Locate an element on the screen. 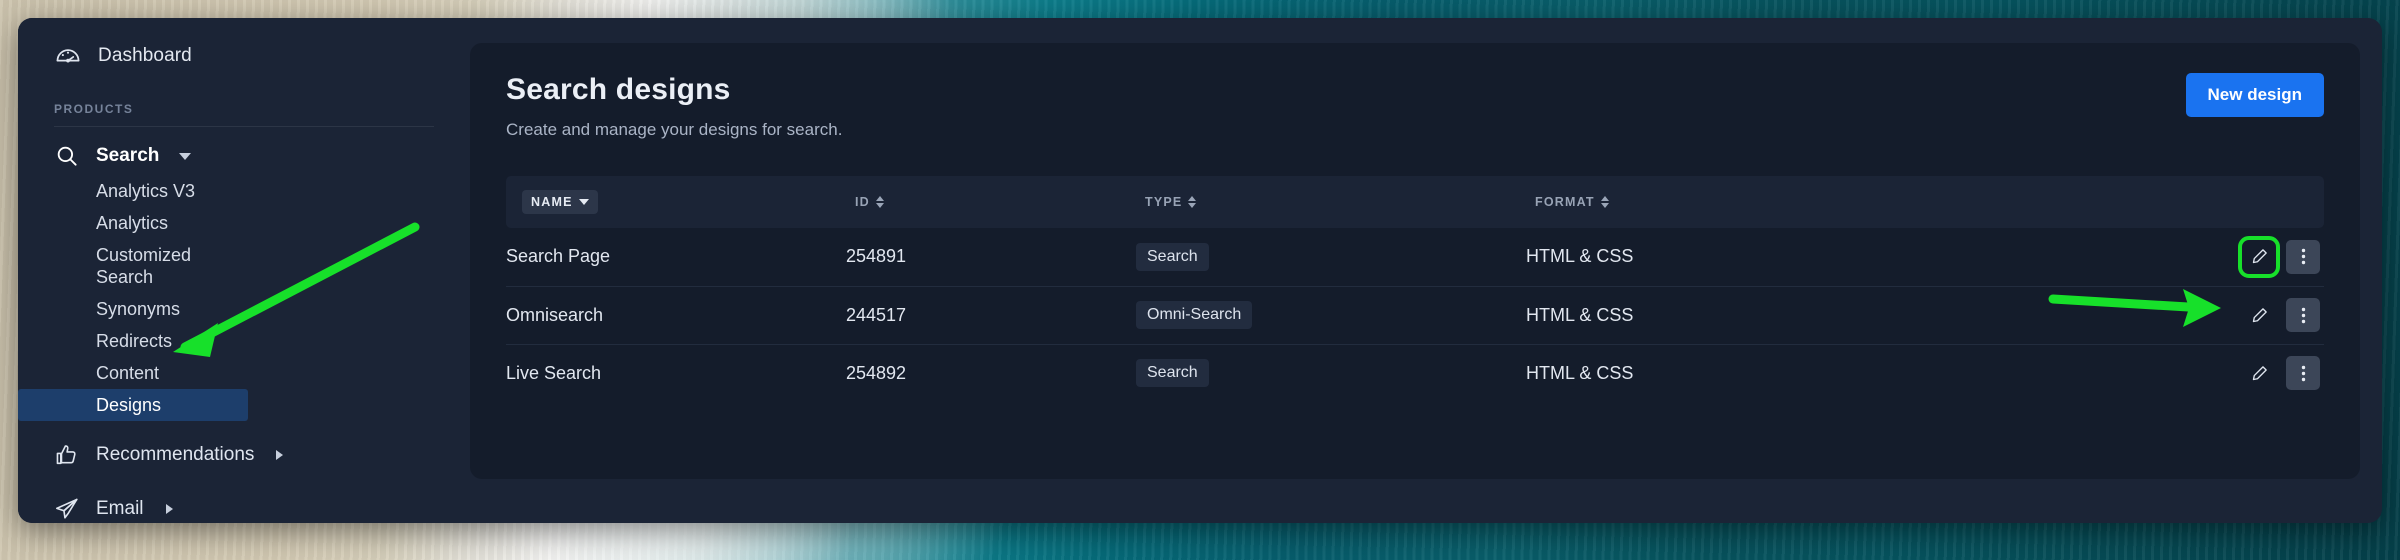 The height and width of the screenshot is (560, 2400). column-header-label: TYPE is located at coordinates (1164, 202).